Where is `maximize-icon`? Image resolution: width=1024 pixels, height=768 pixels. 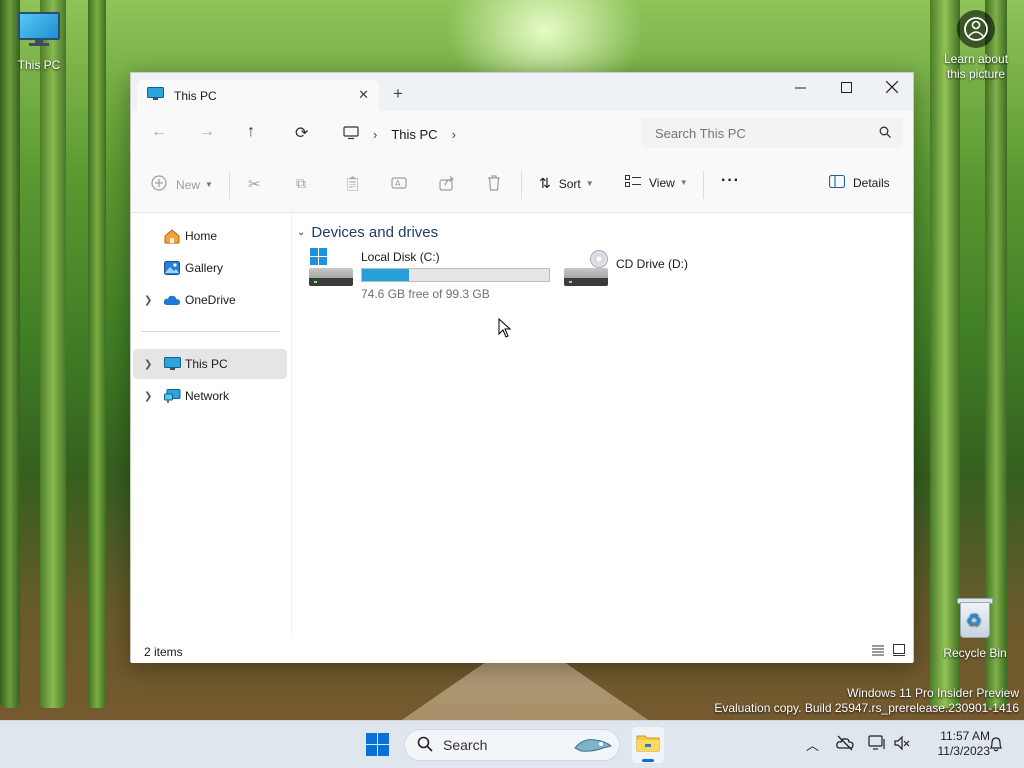 maximize-icon is located at coordinates (846, 87).